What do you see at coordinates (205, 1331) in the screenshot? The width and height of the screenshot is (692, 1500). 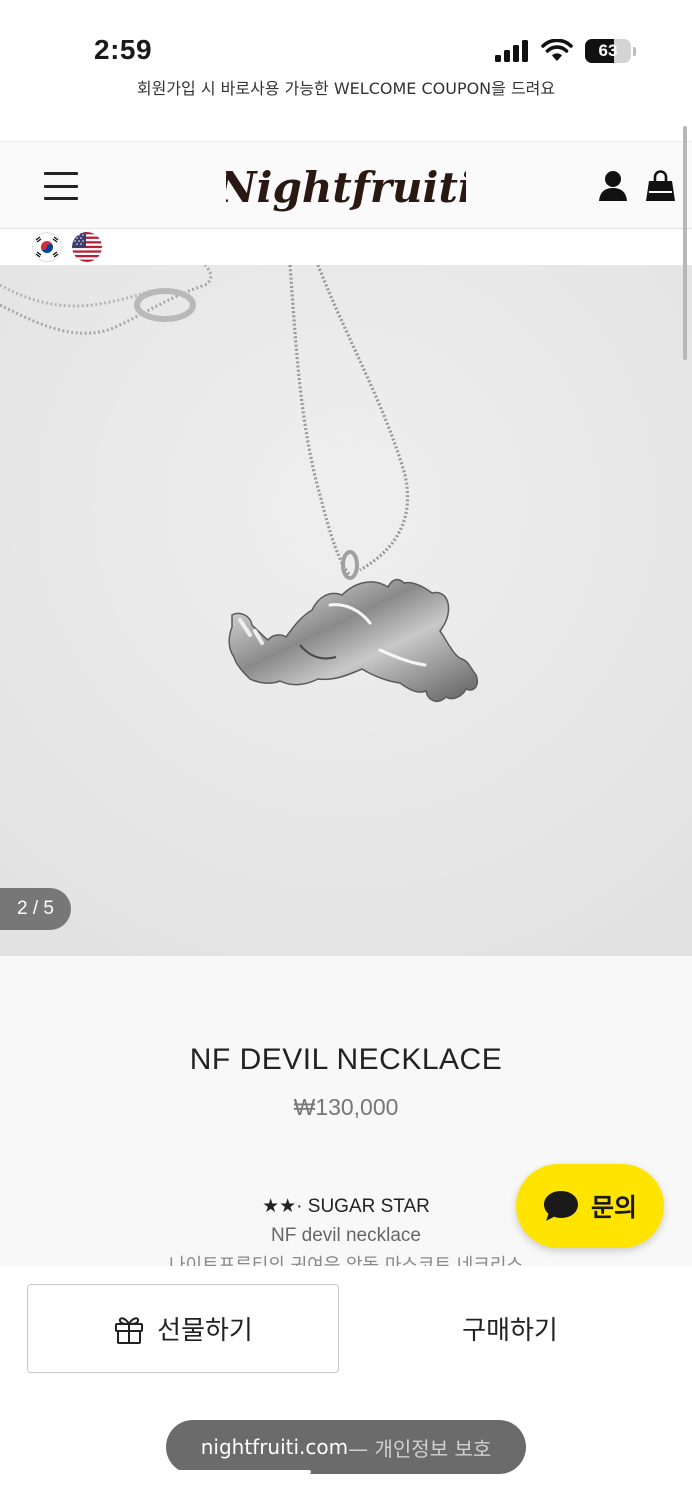 I see `gift-label: 선물하기` at bounding box center [205, 1331].